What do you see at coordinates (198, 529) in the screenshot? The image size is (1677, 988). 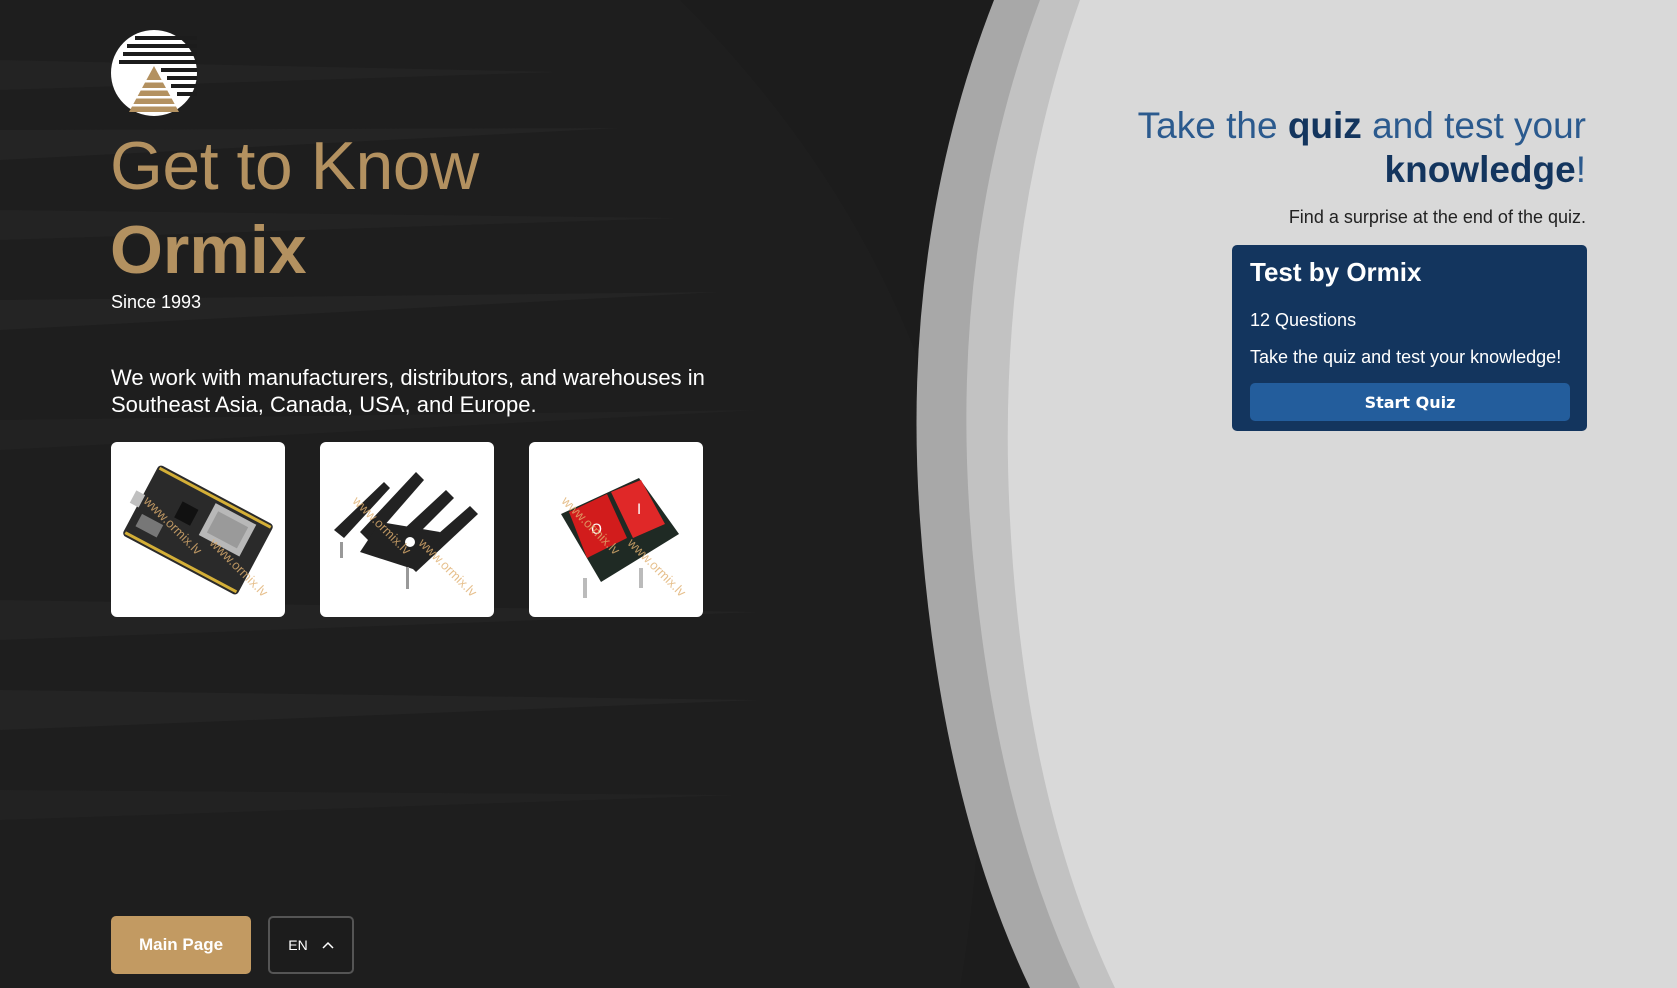 I see `product-card-esp8266: www.ormix.lv www.ormix.lv` at bounding box center [198, 529].